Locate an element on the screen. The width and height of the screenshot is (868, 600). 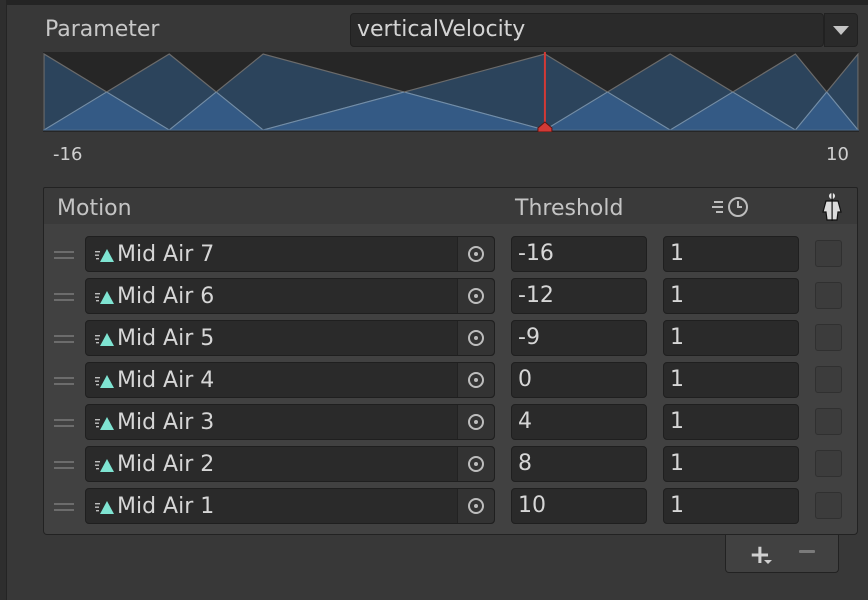
motion-name: Mid Air 7 is located at coordinates (166, 254).